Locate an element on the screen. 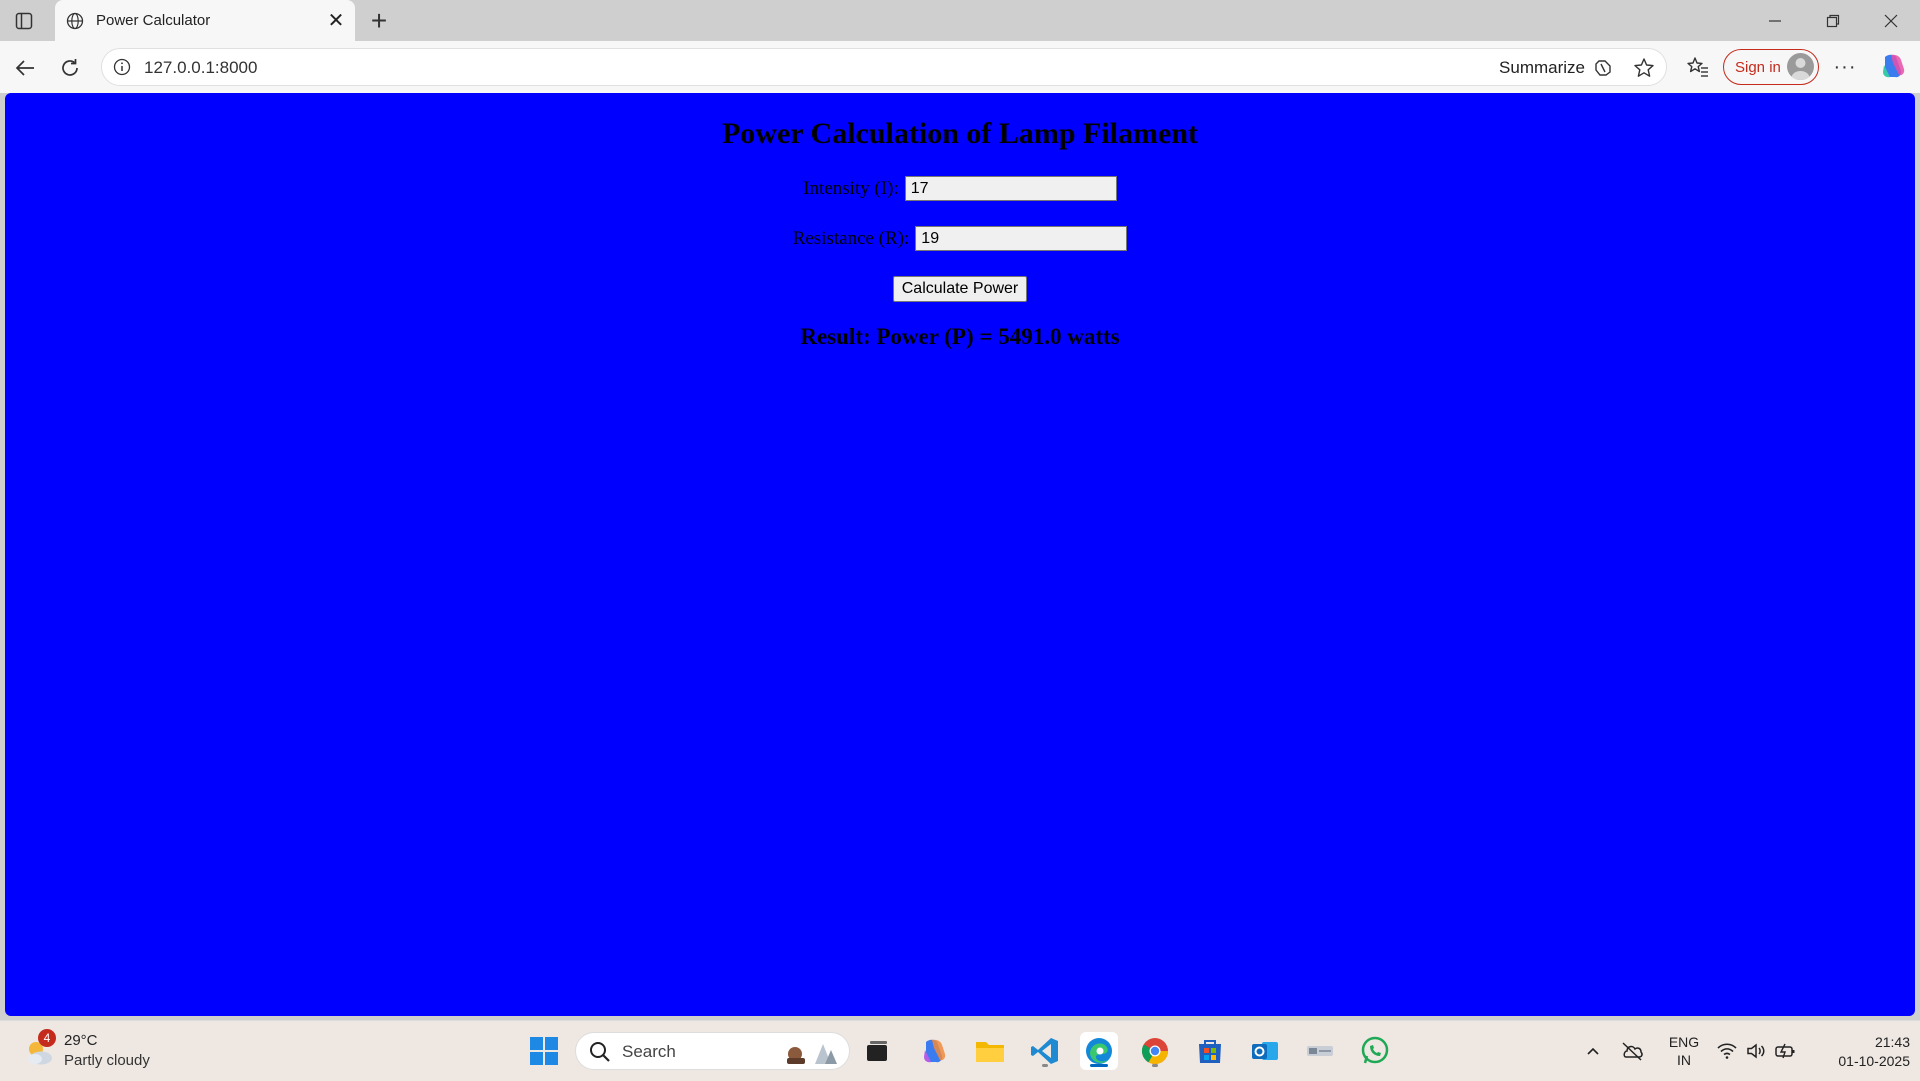  battery-icon is located at coordinates (1786, 1051).